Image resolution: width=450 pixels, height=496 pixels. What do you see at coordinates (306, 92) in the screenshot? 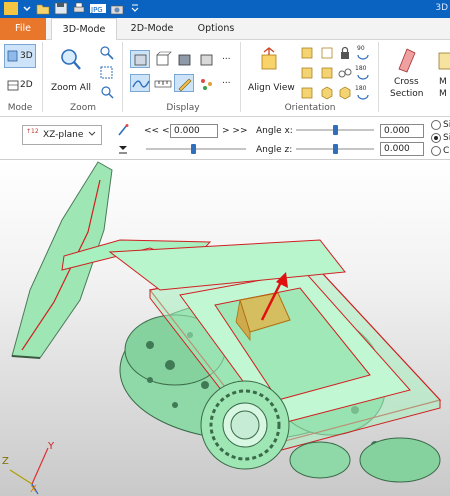
I see `view-left-icon` at bounding box center [306, 92].